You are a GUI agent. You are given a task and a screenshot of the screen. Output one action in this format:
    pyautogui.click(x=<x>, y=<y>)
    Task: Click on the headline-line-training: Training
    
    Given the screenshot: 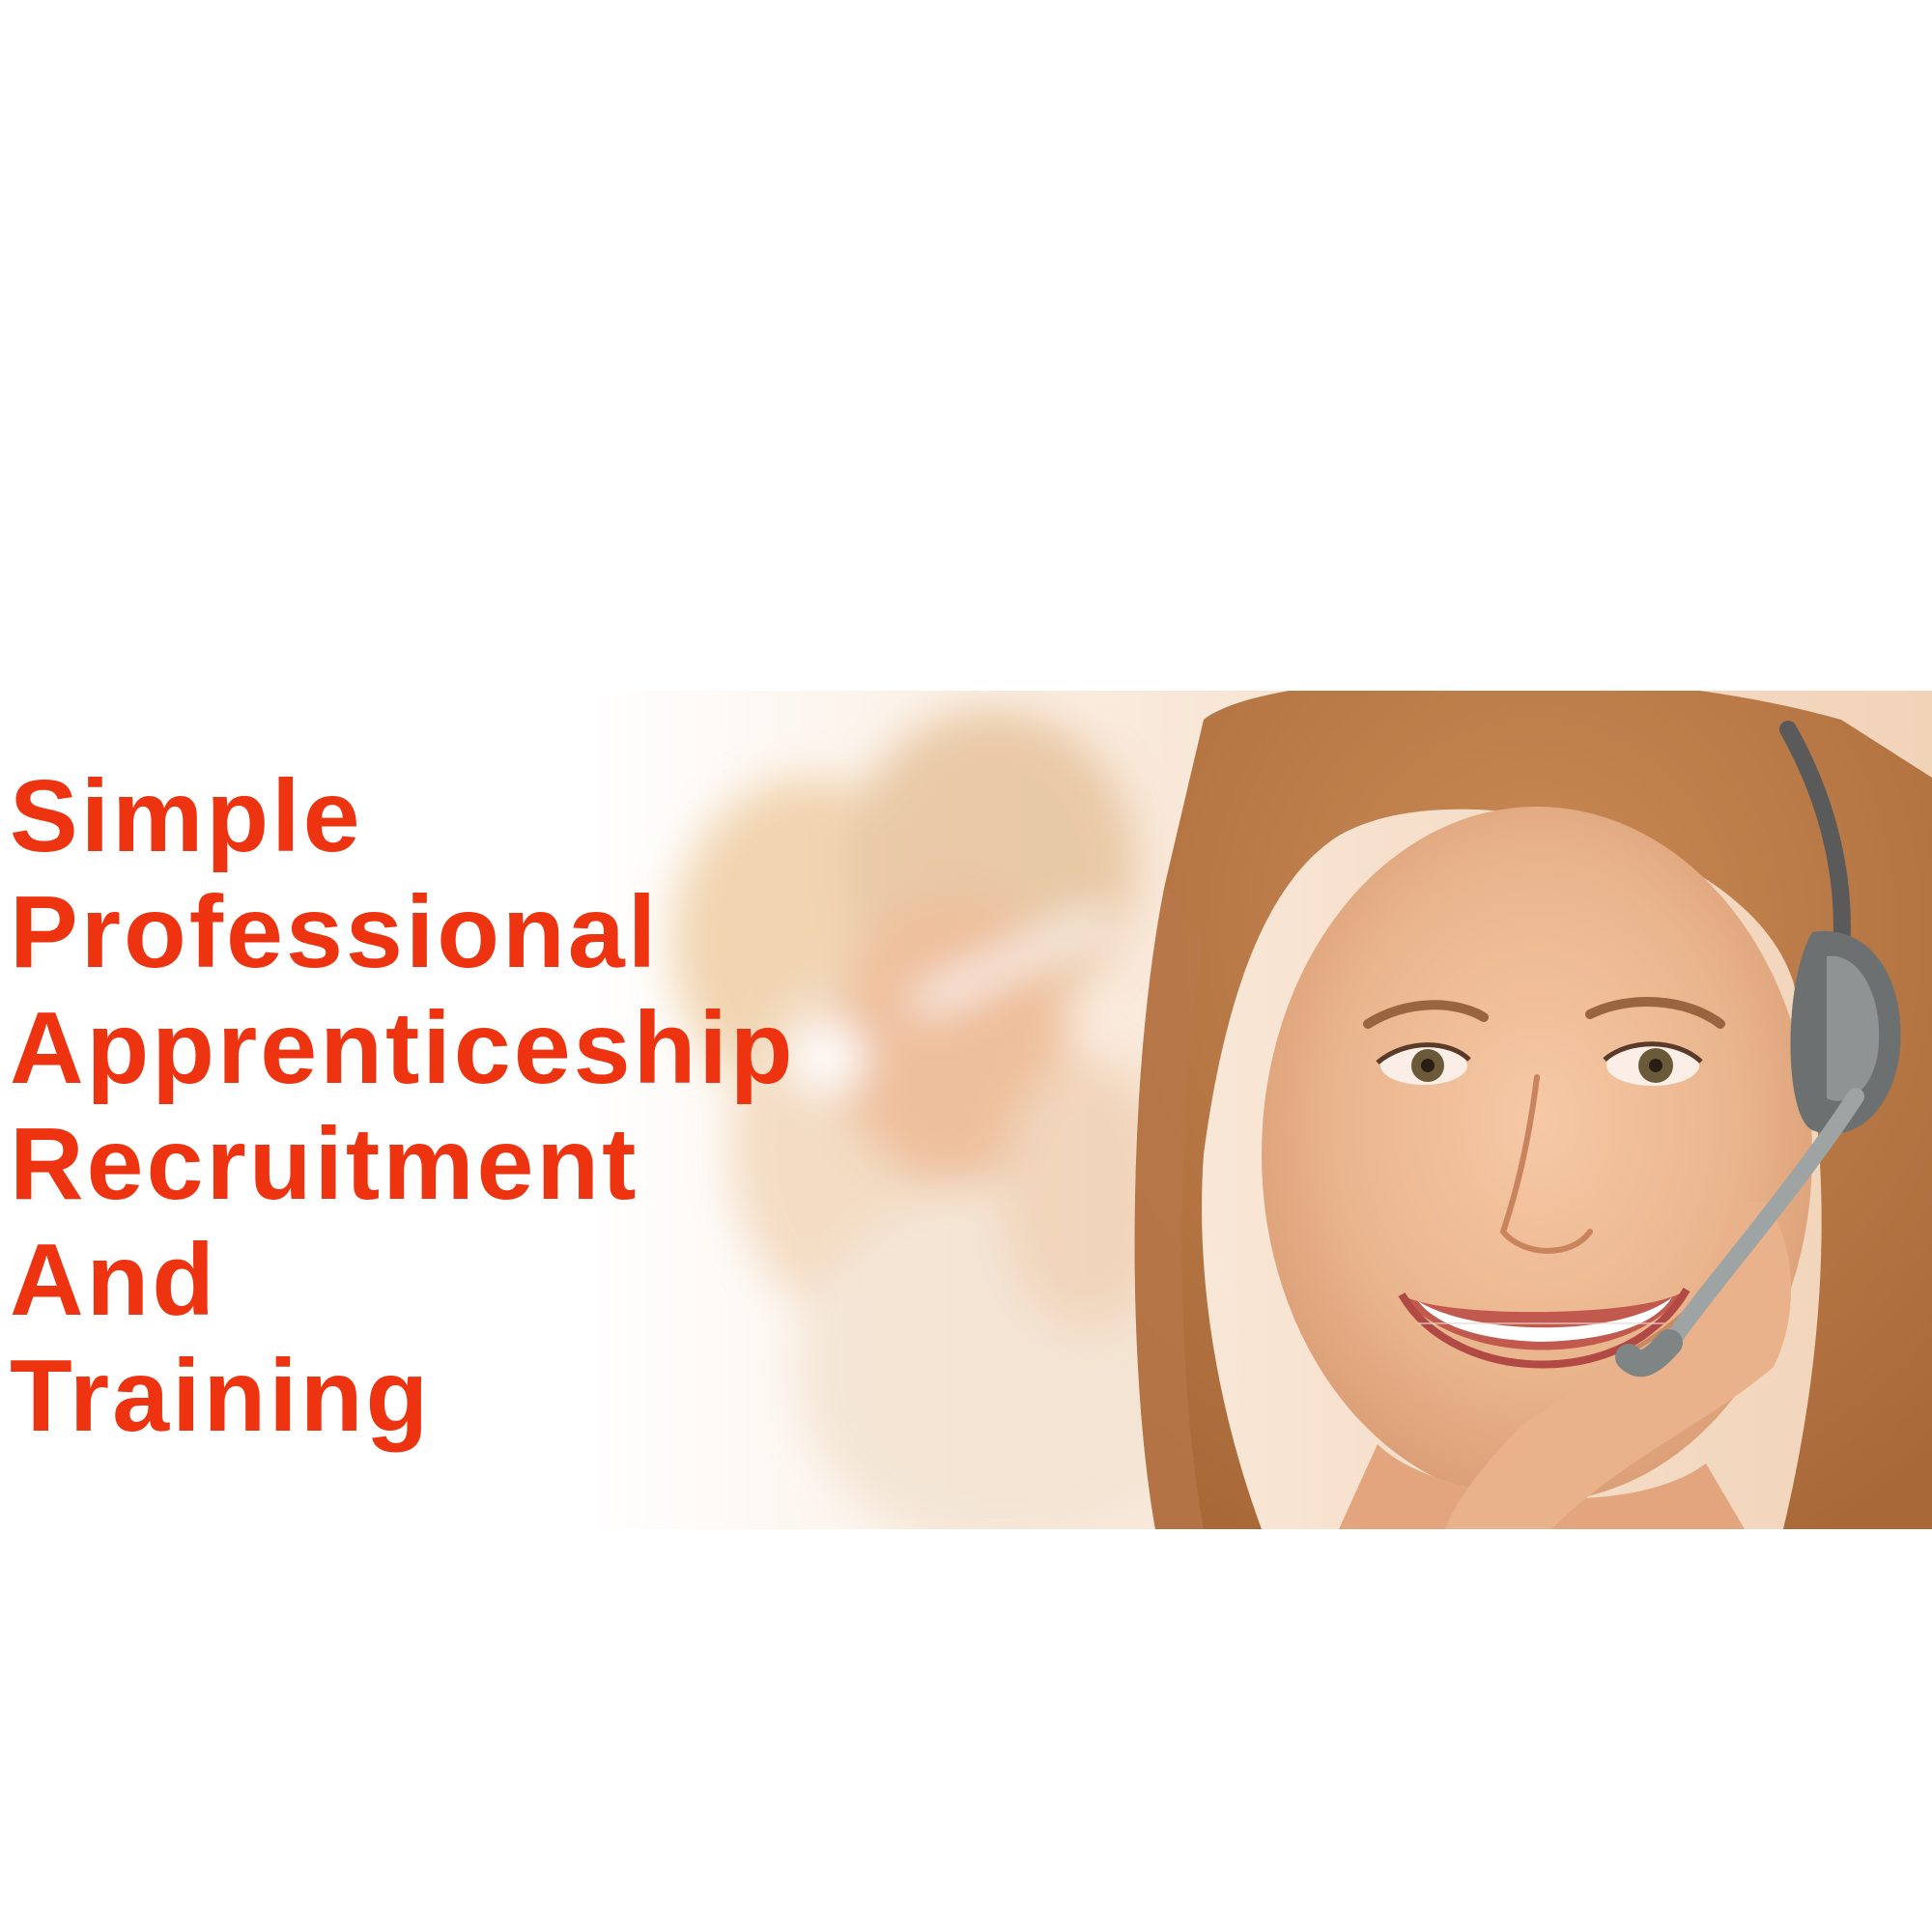 What is the action you would take?
    pyautogui.click(x=221, y=1396)
    